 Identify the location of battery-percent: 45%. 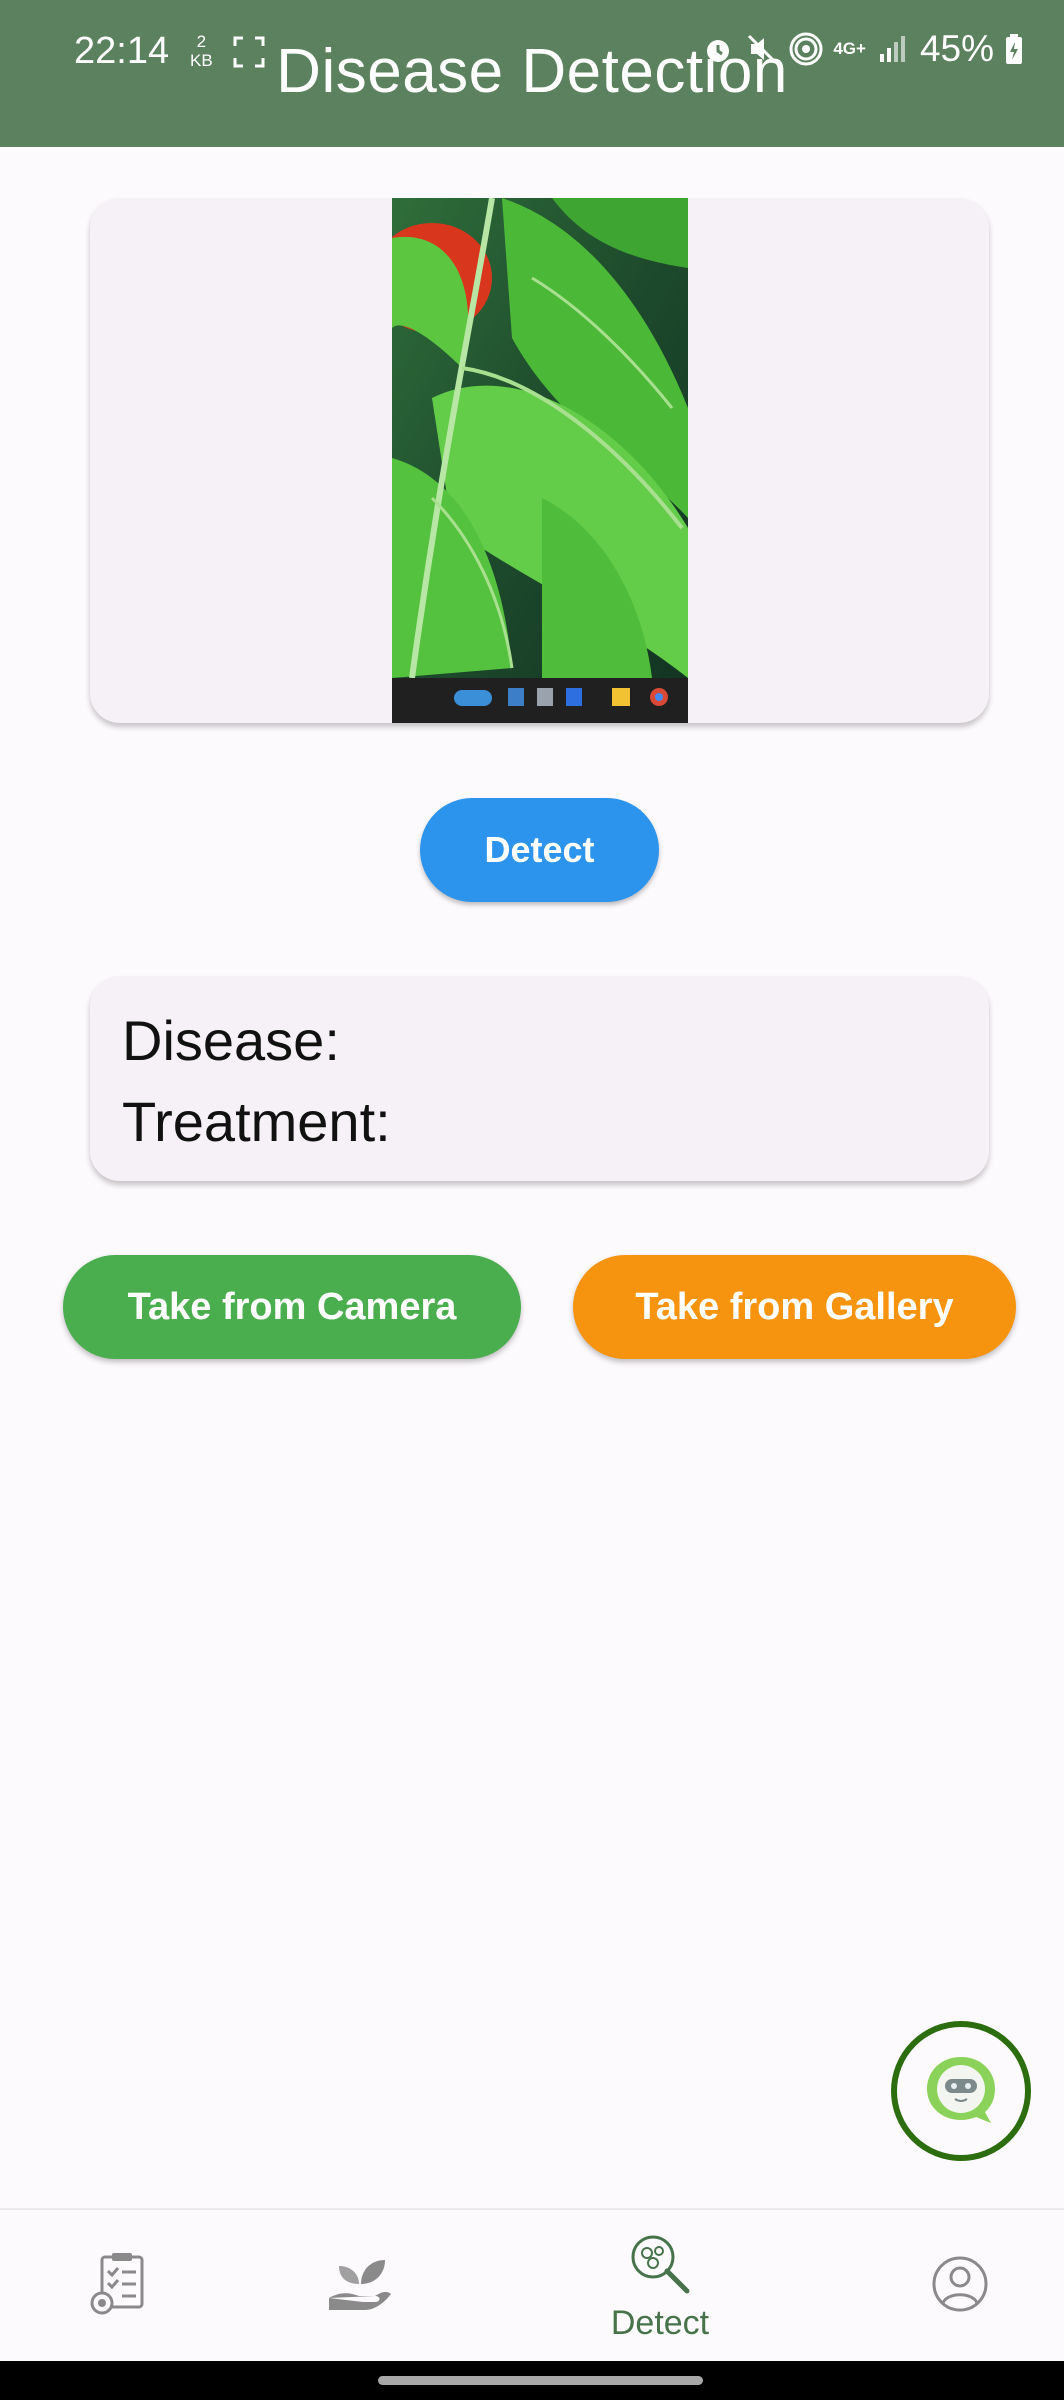
(956, 48).